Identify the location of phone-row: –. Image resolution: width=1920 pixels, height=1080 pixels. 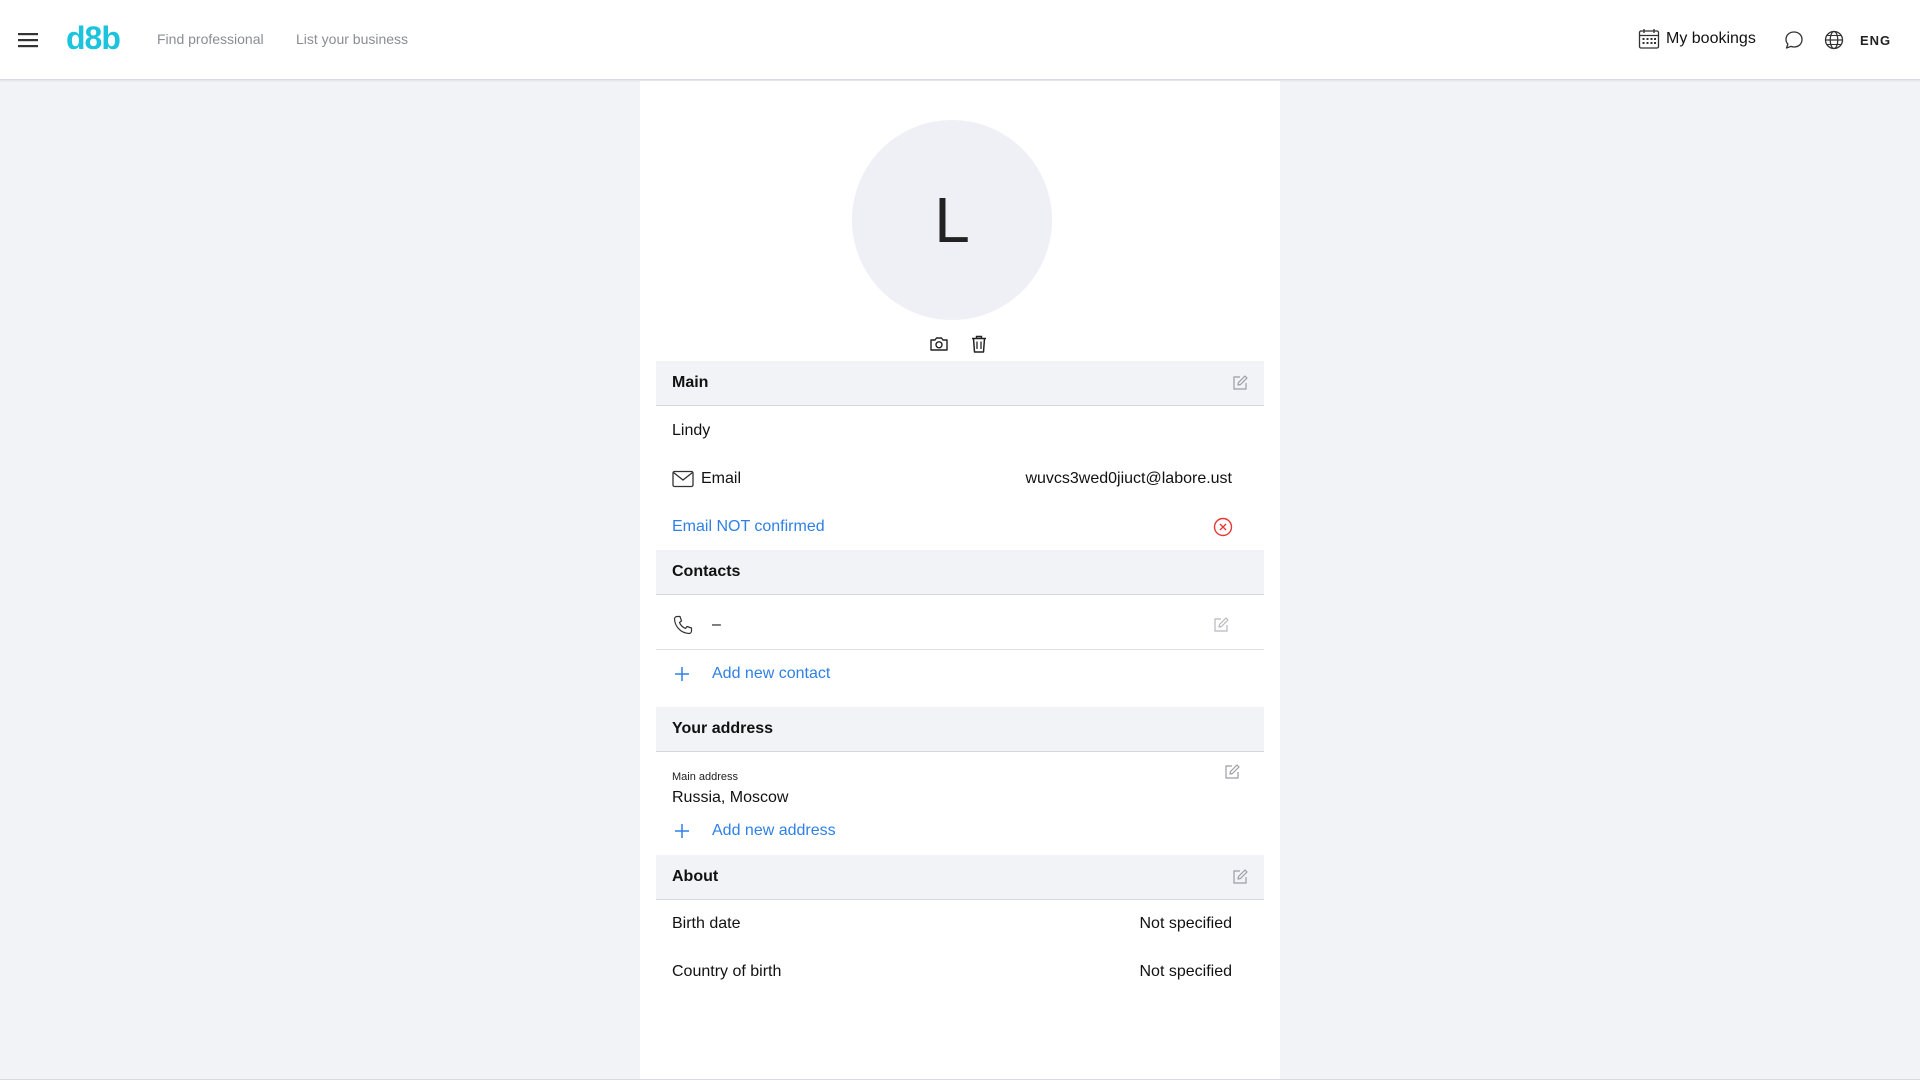
(960, 625).